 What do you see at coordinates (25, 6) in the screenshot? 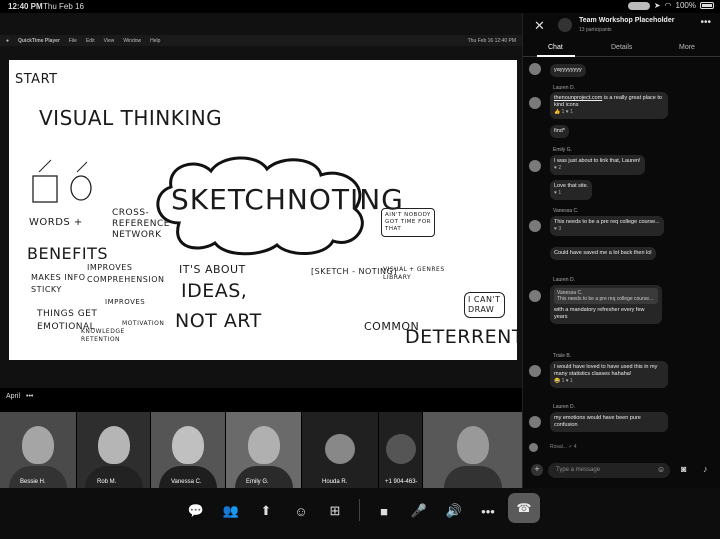
I see `status-time: 12:40 PM` at bounding box center [25, 6].